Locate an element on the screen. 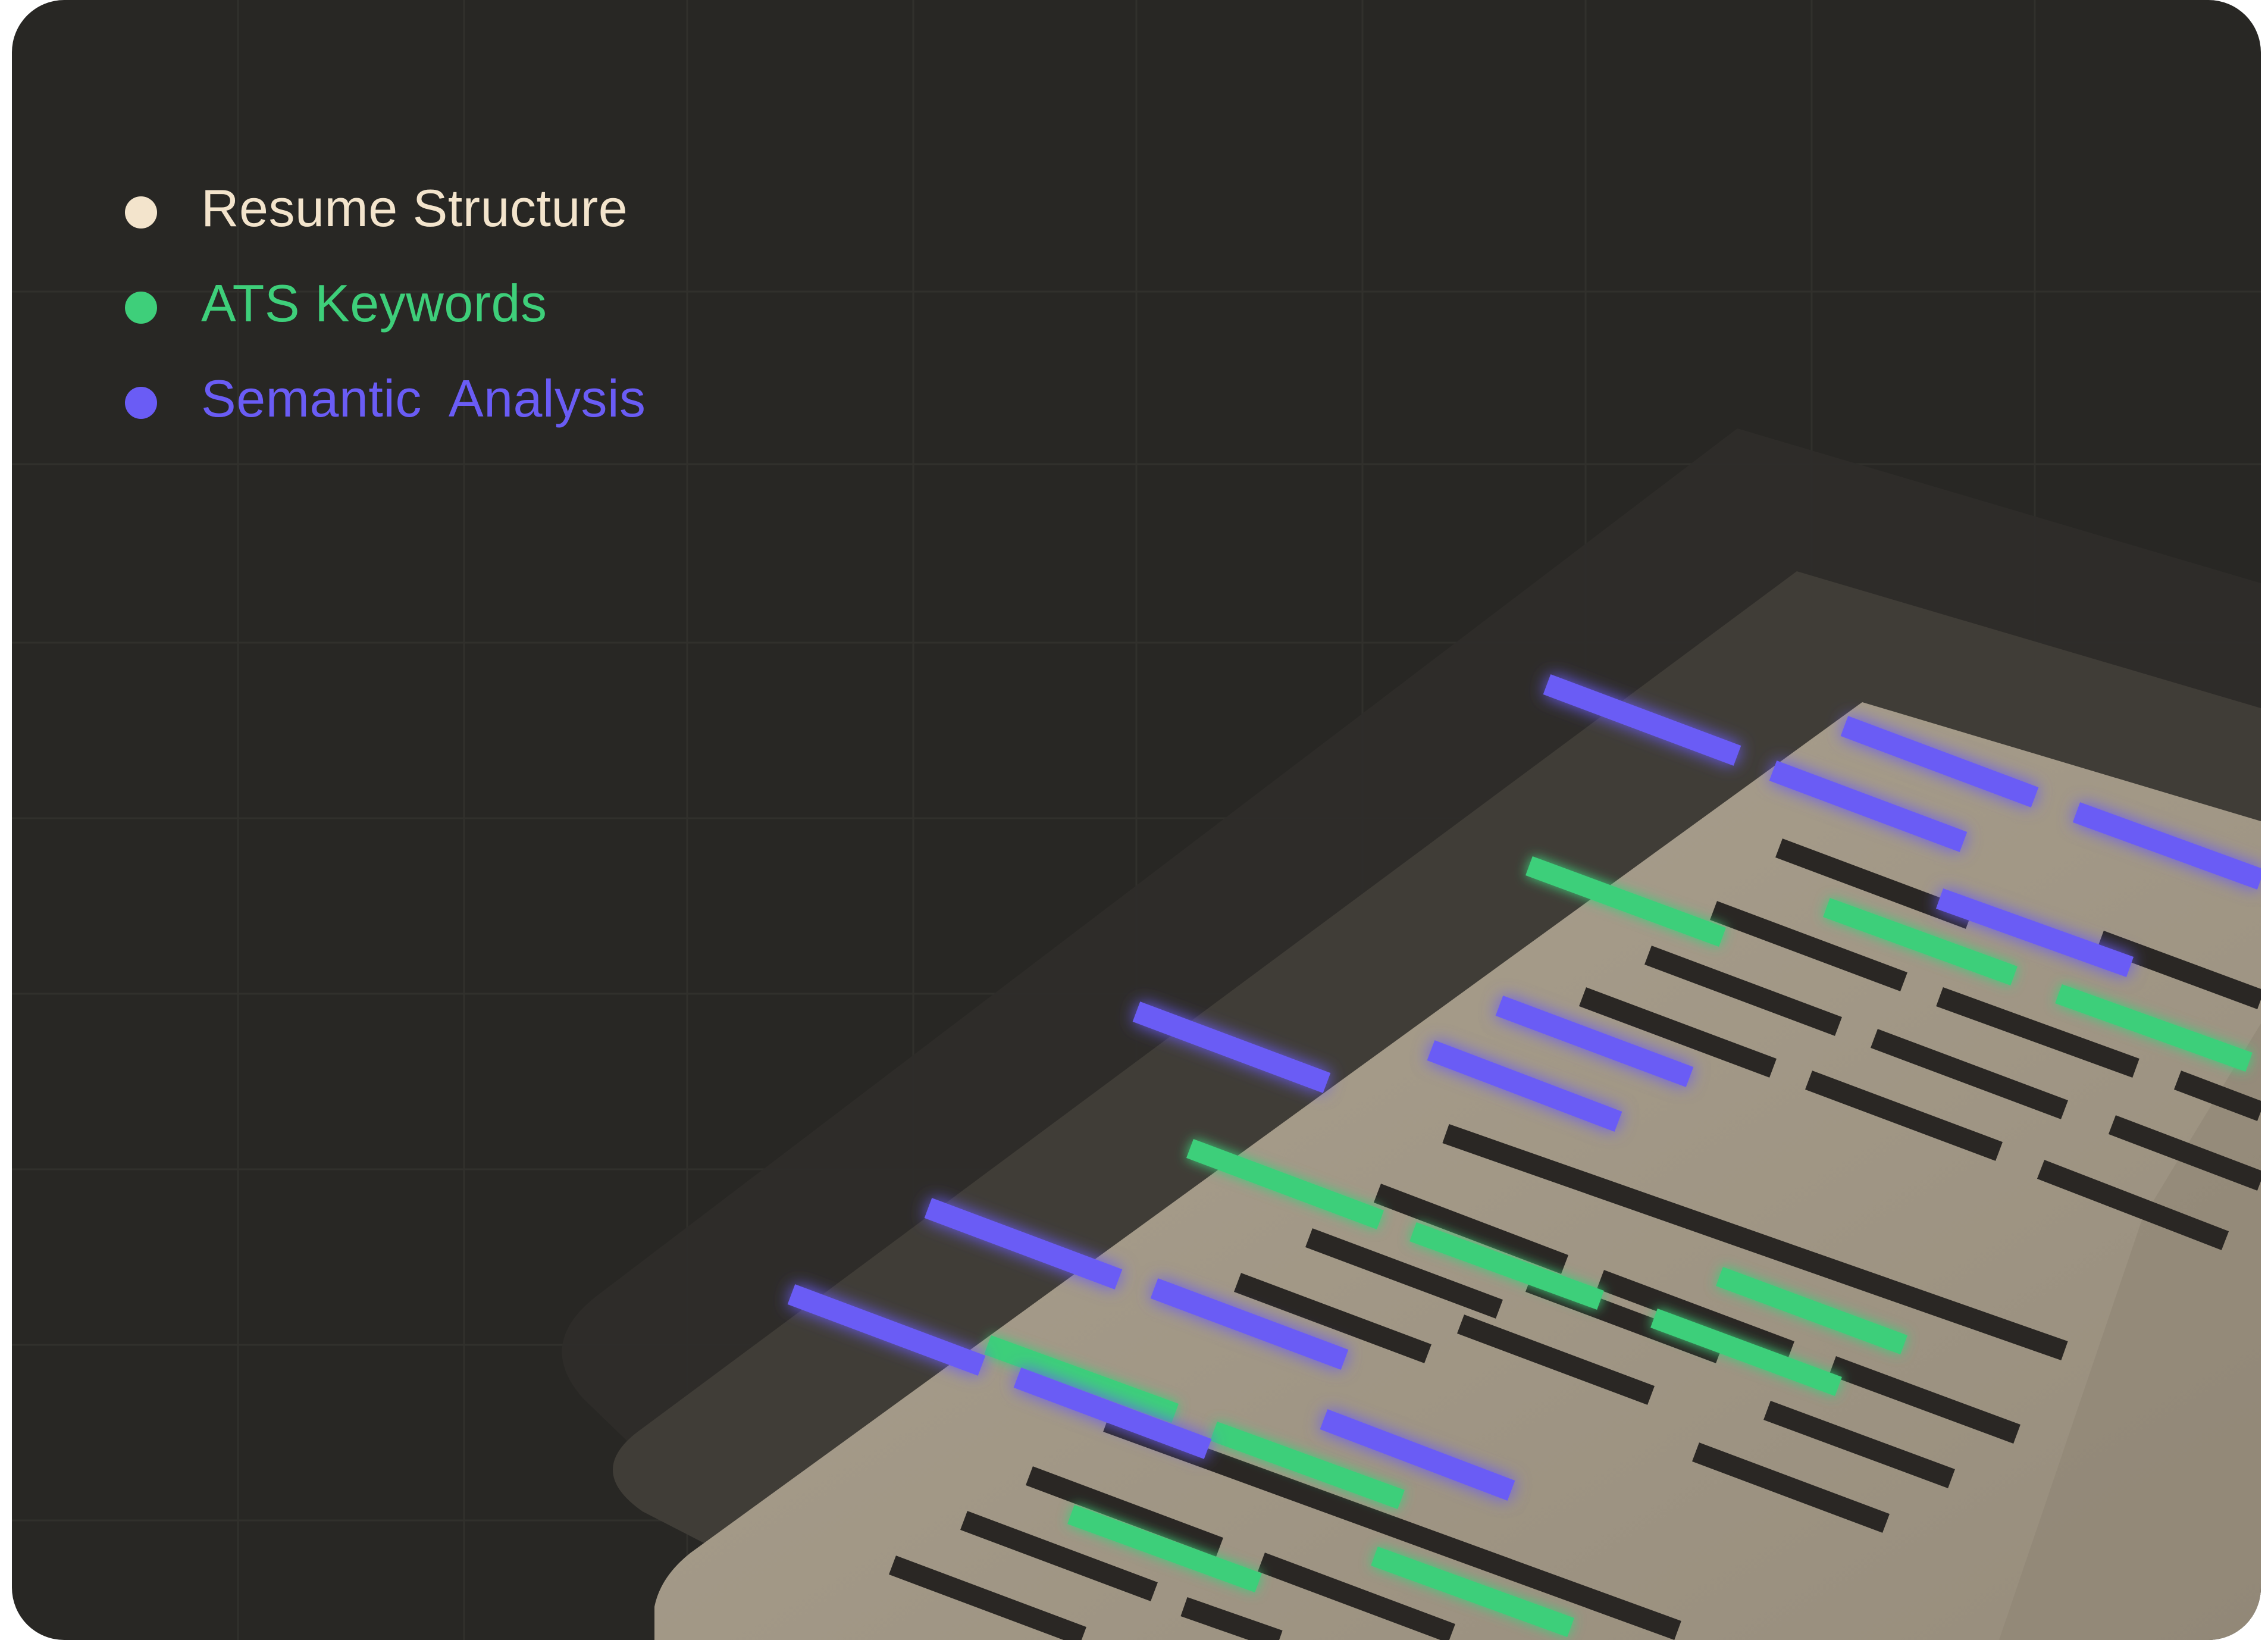 The height and width of the screenshot is (1640, 2268). legend-item-resume-structure: Resume Structure is located at coordinates (385, 208).